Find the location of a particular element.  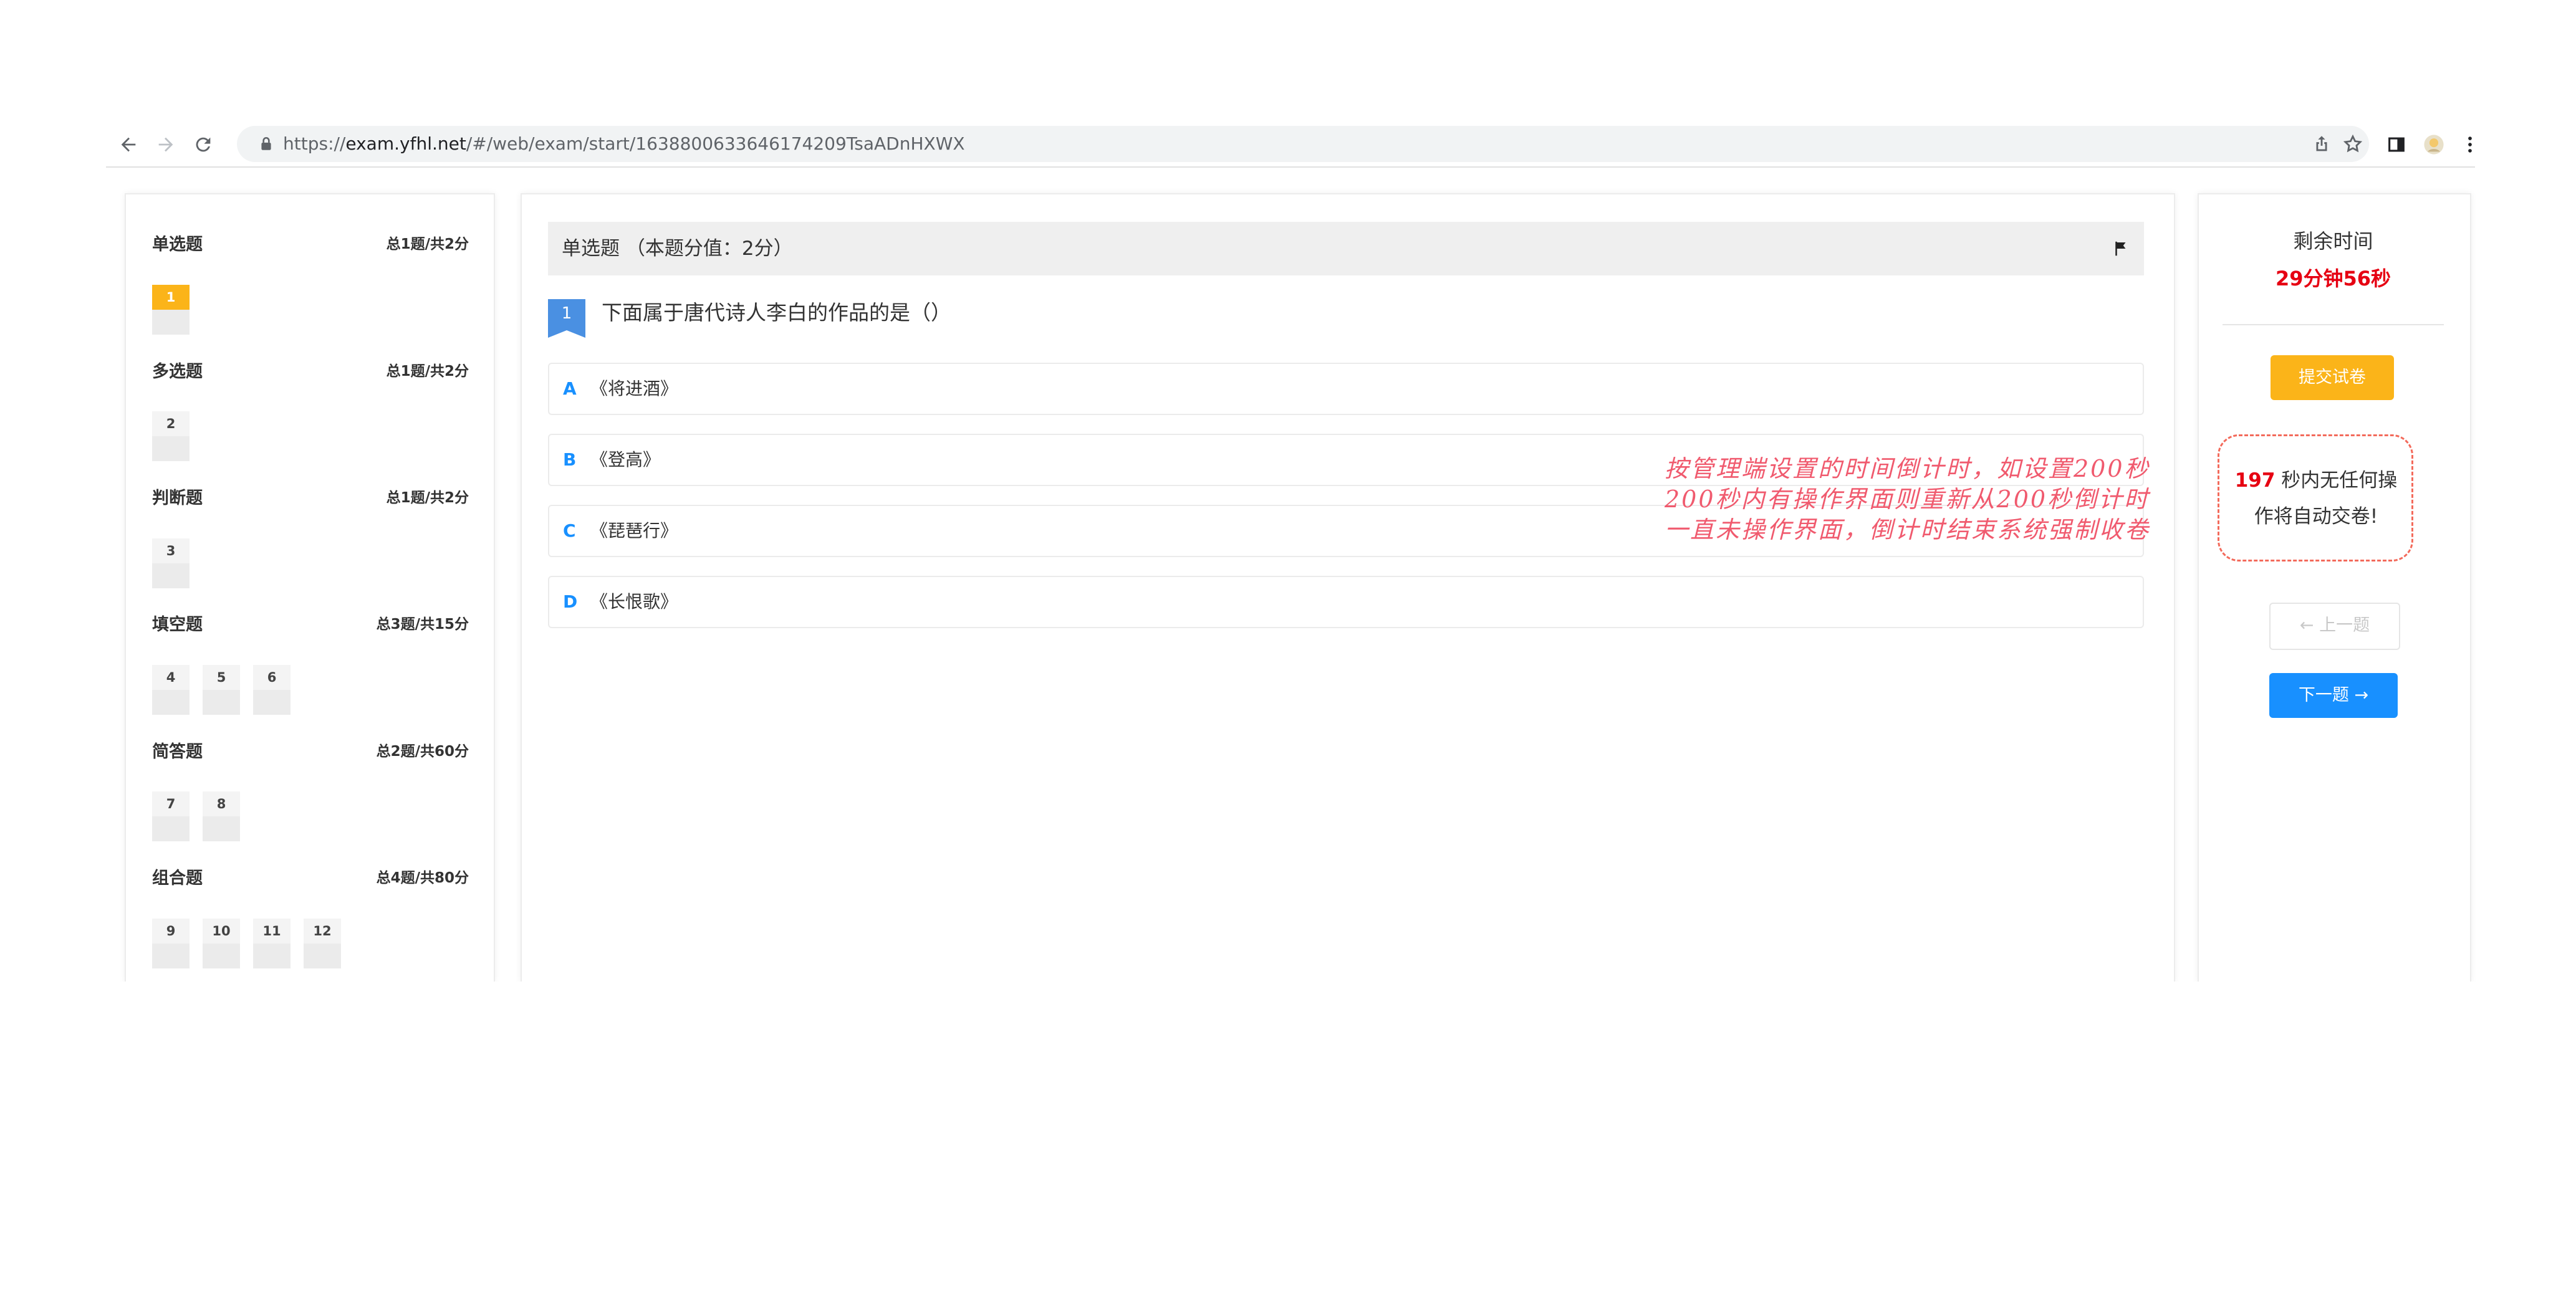

annotation-line: 按管理端设置的时间倒计时，如设置200秒 is located at coordinates (1907, 468).